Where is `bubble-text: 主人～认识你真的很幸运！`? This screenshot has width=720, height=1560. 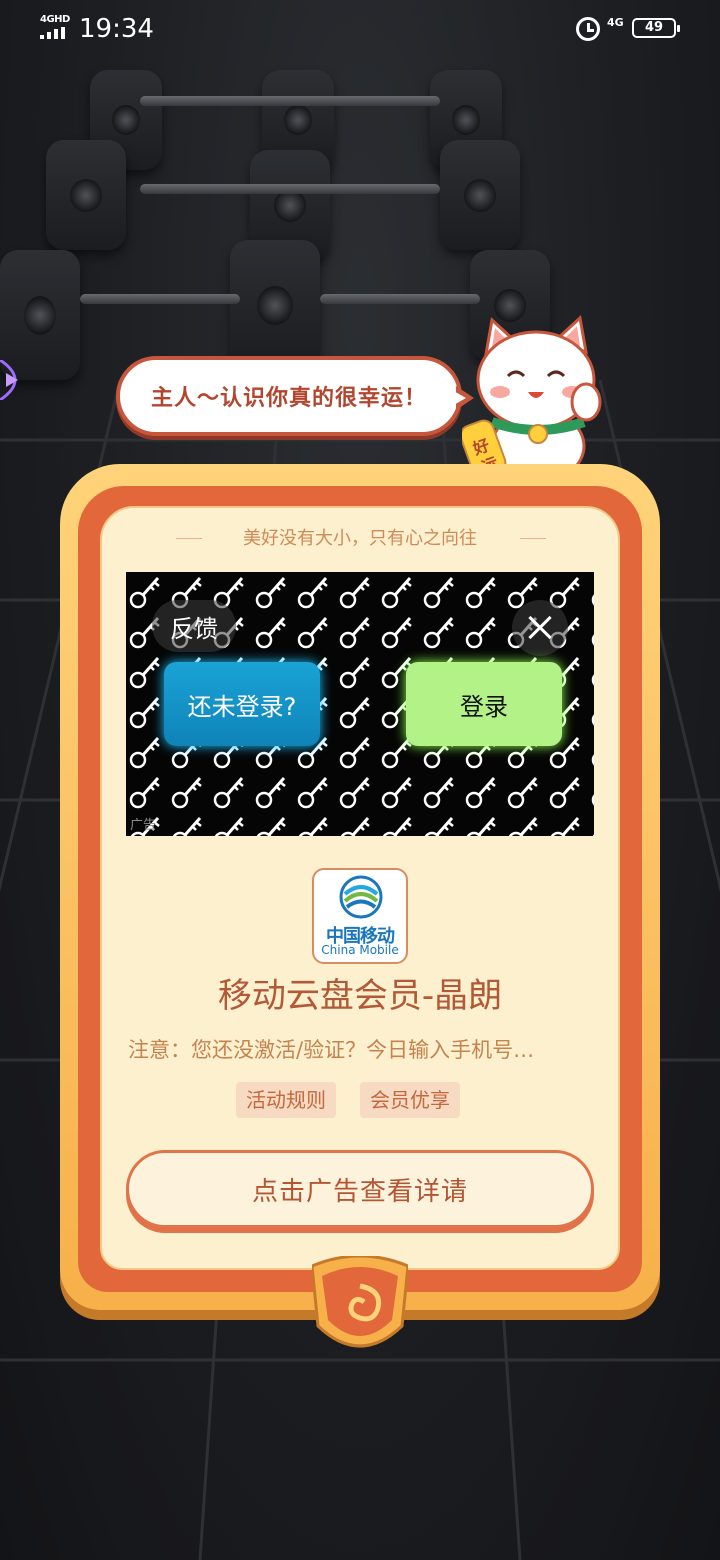 bubble-text: 主人～认识你真的很幸运！ is located at coordinates (288, 398).